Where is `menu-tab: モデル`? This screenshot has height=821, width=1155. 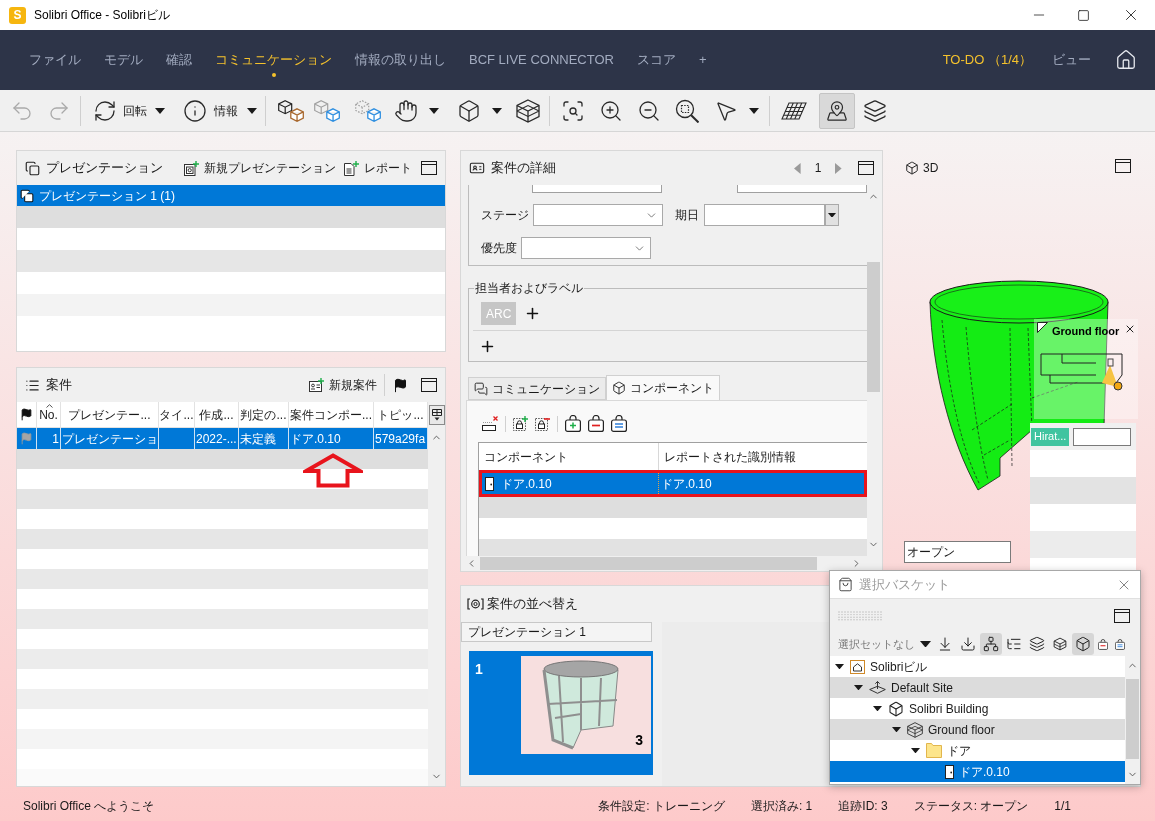
menu-tab: モデル is located at coordinates (123, 60).